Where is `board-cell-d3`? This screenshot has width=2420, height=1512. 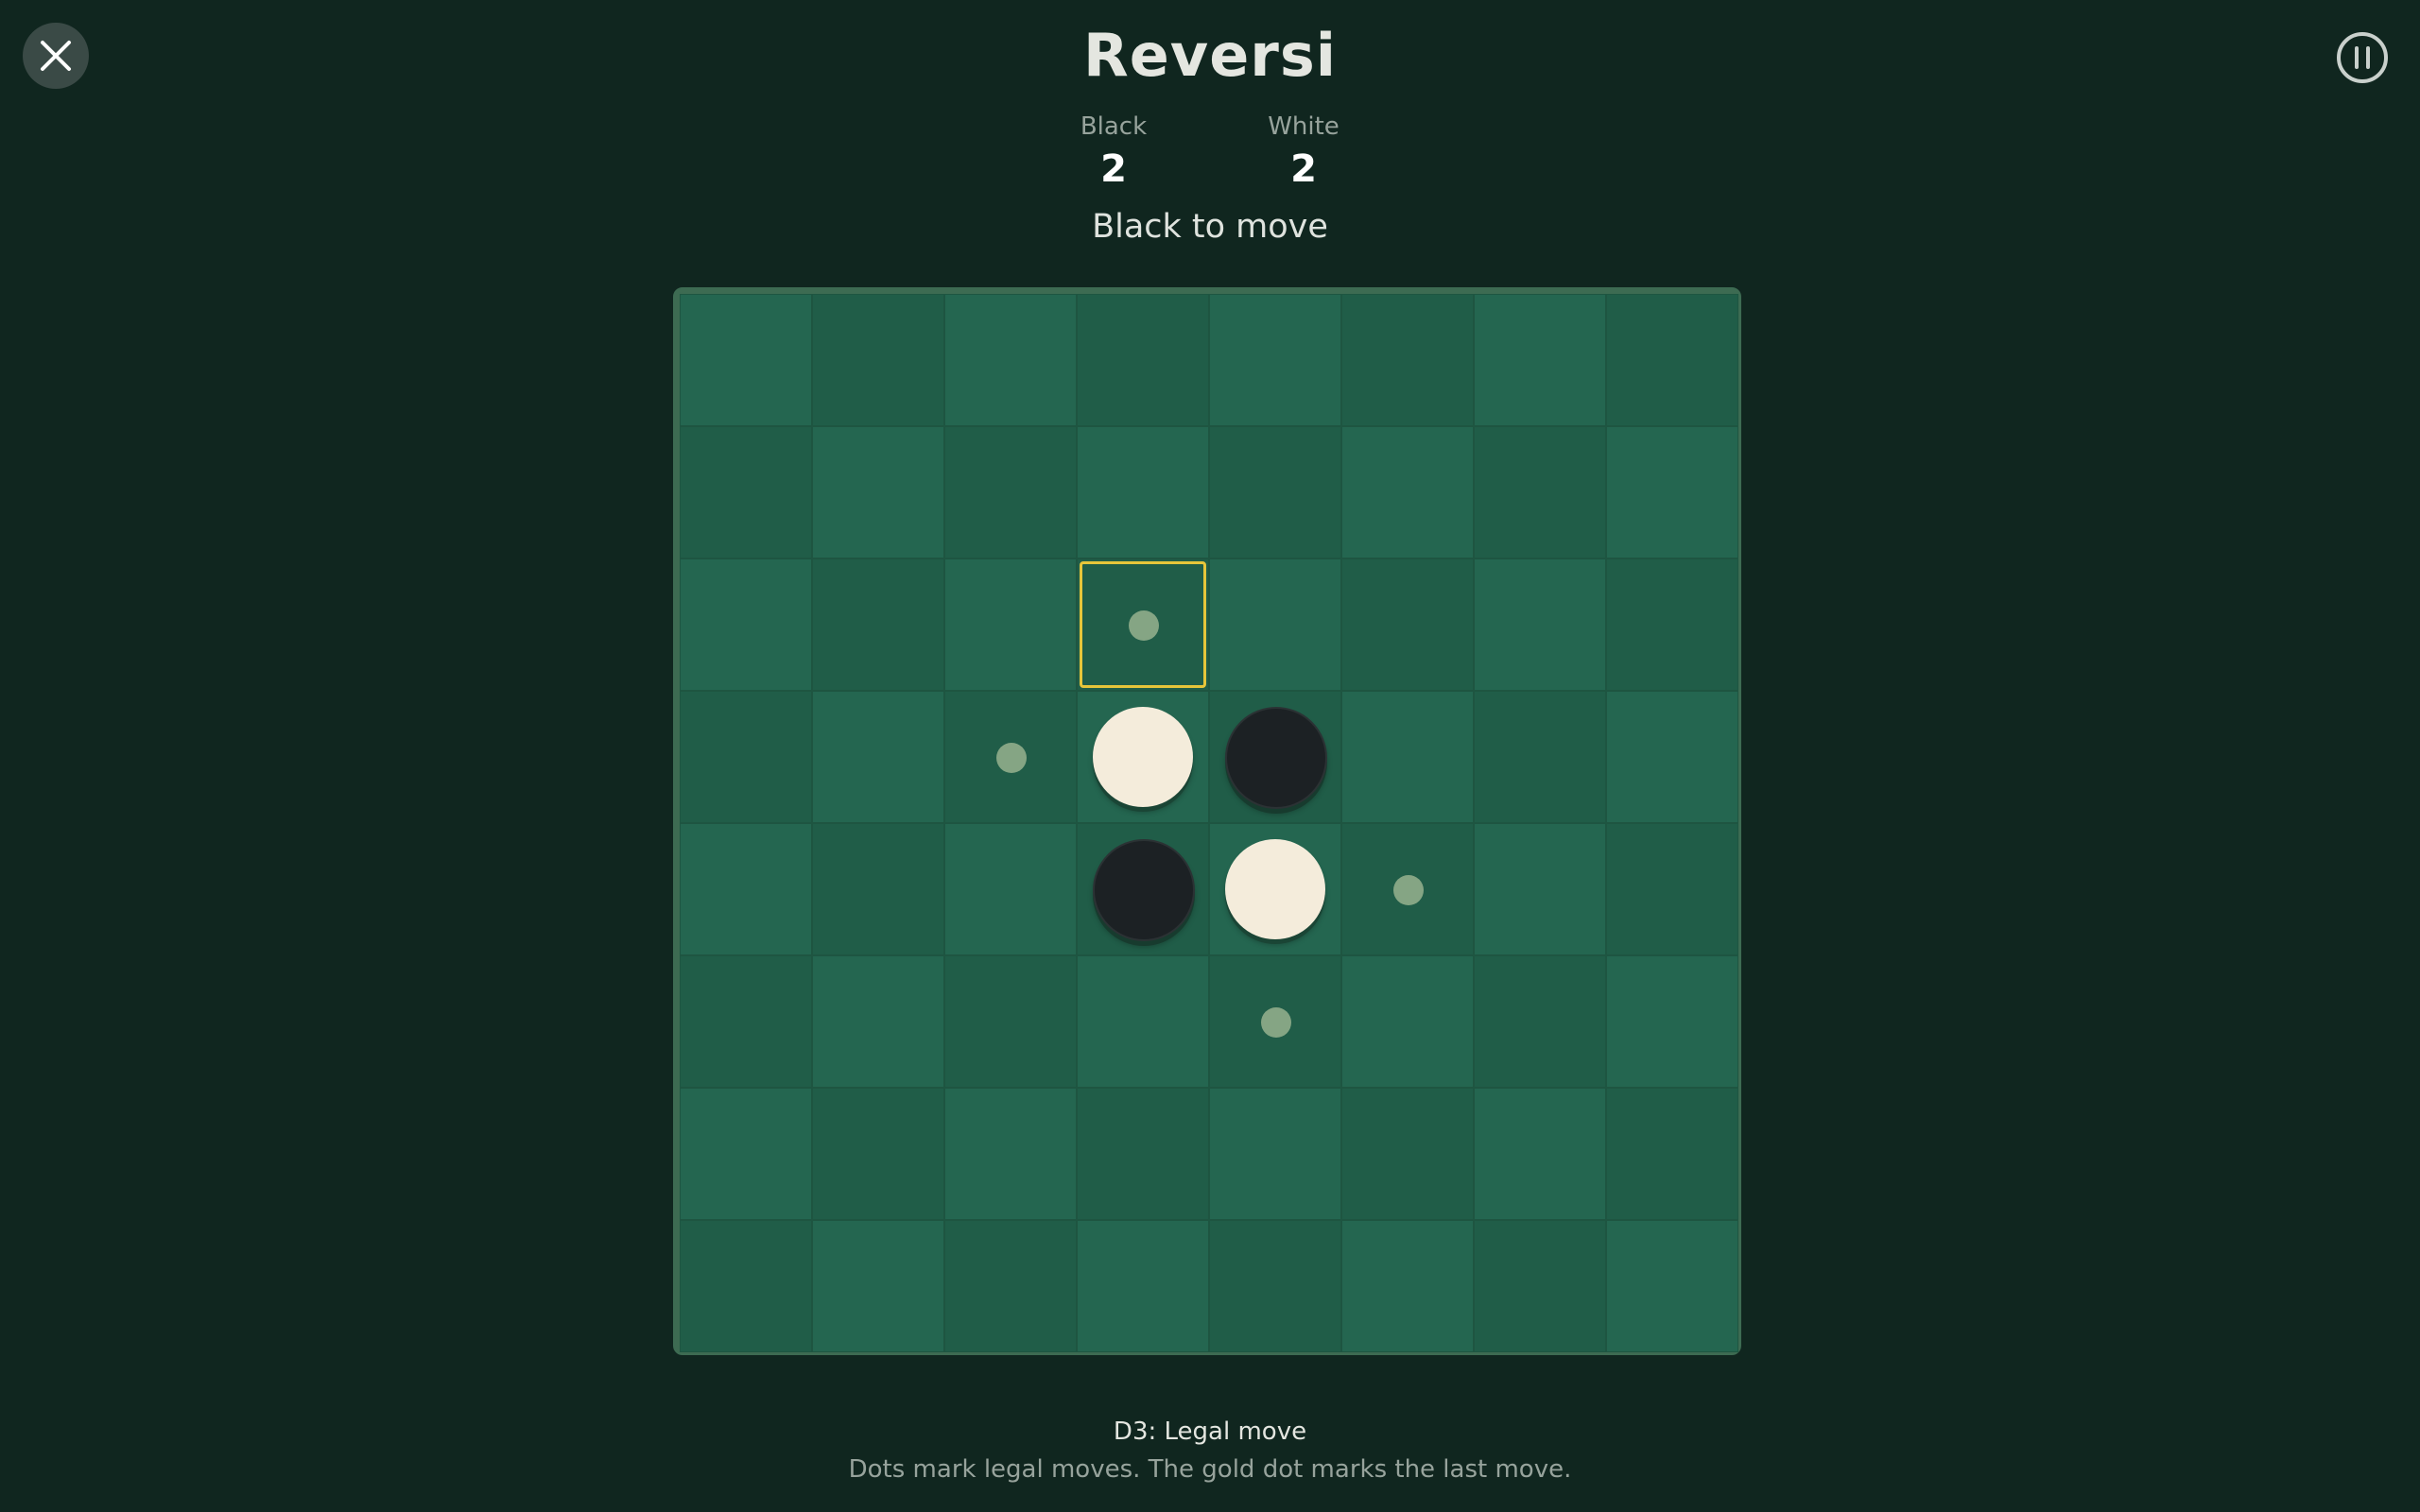 board-cell-d3 is located at coordinates (1143, 624).